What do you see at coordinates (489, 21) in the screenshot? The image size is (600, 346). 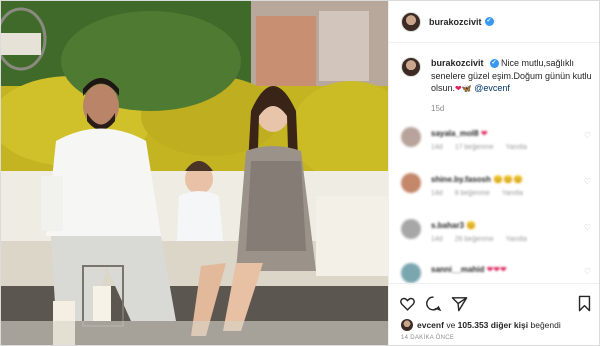 I see `verified-badge-icon: ✓` at bounding box center [489, 21].